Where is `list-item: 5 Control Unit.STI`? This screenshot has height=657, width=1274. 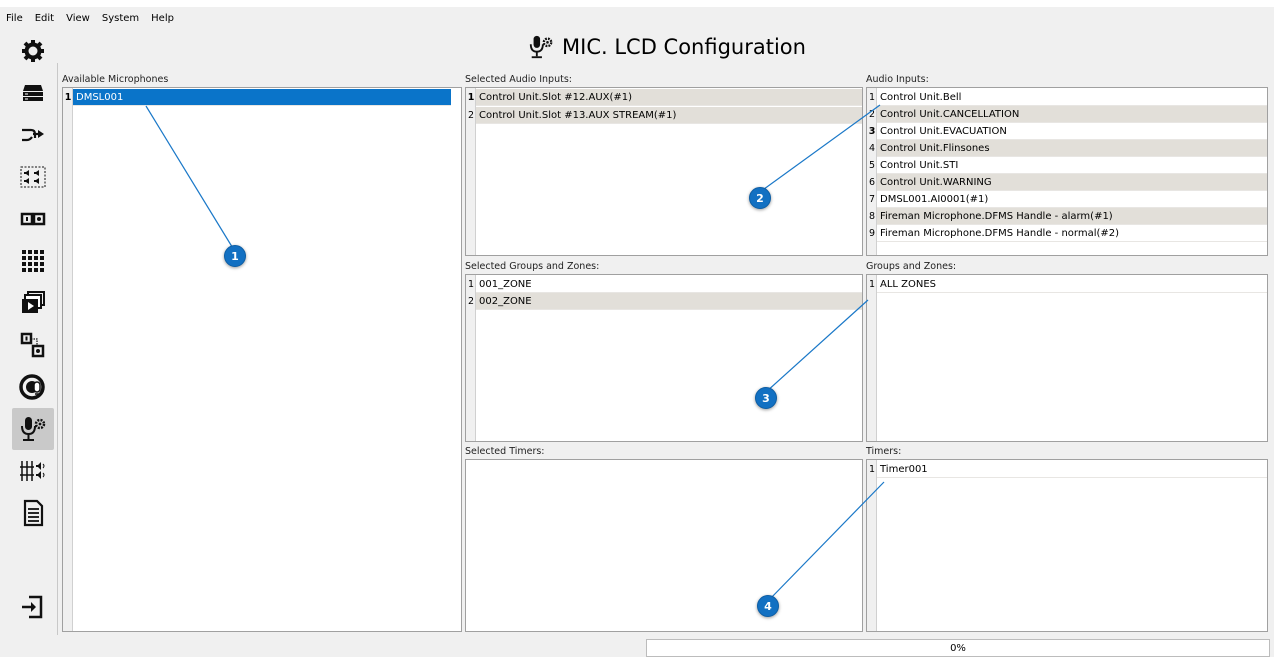
list-item: 5 Control Unit.STI is located at coordinates (1067, 165).